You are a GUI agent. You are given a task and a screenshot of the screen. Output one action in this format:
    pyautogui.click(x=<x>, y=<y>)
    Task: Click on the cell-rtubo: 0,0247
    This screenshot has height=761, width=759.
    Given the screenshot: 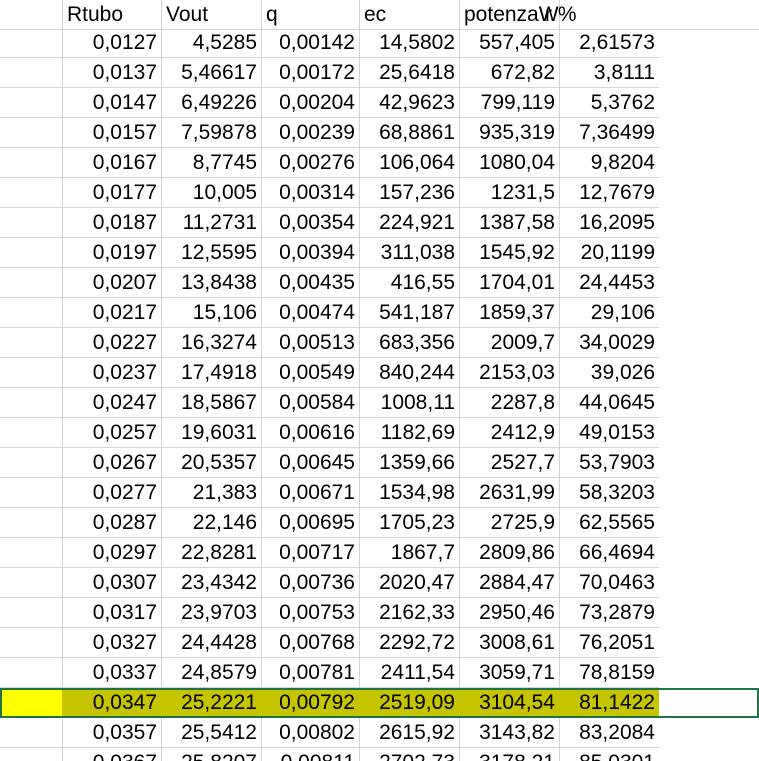 What is the action you would take?
    pyautogui.click(x=112, y=403)
    